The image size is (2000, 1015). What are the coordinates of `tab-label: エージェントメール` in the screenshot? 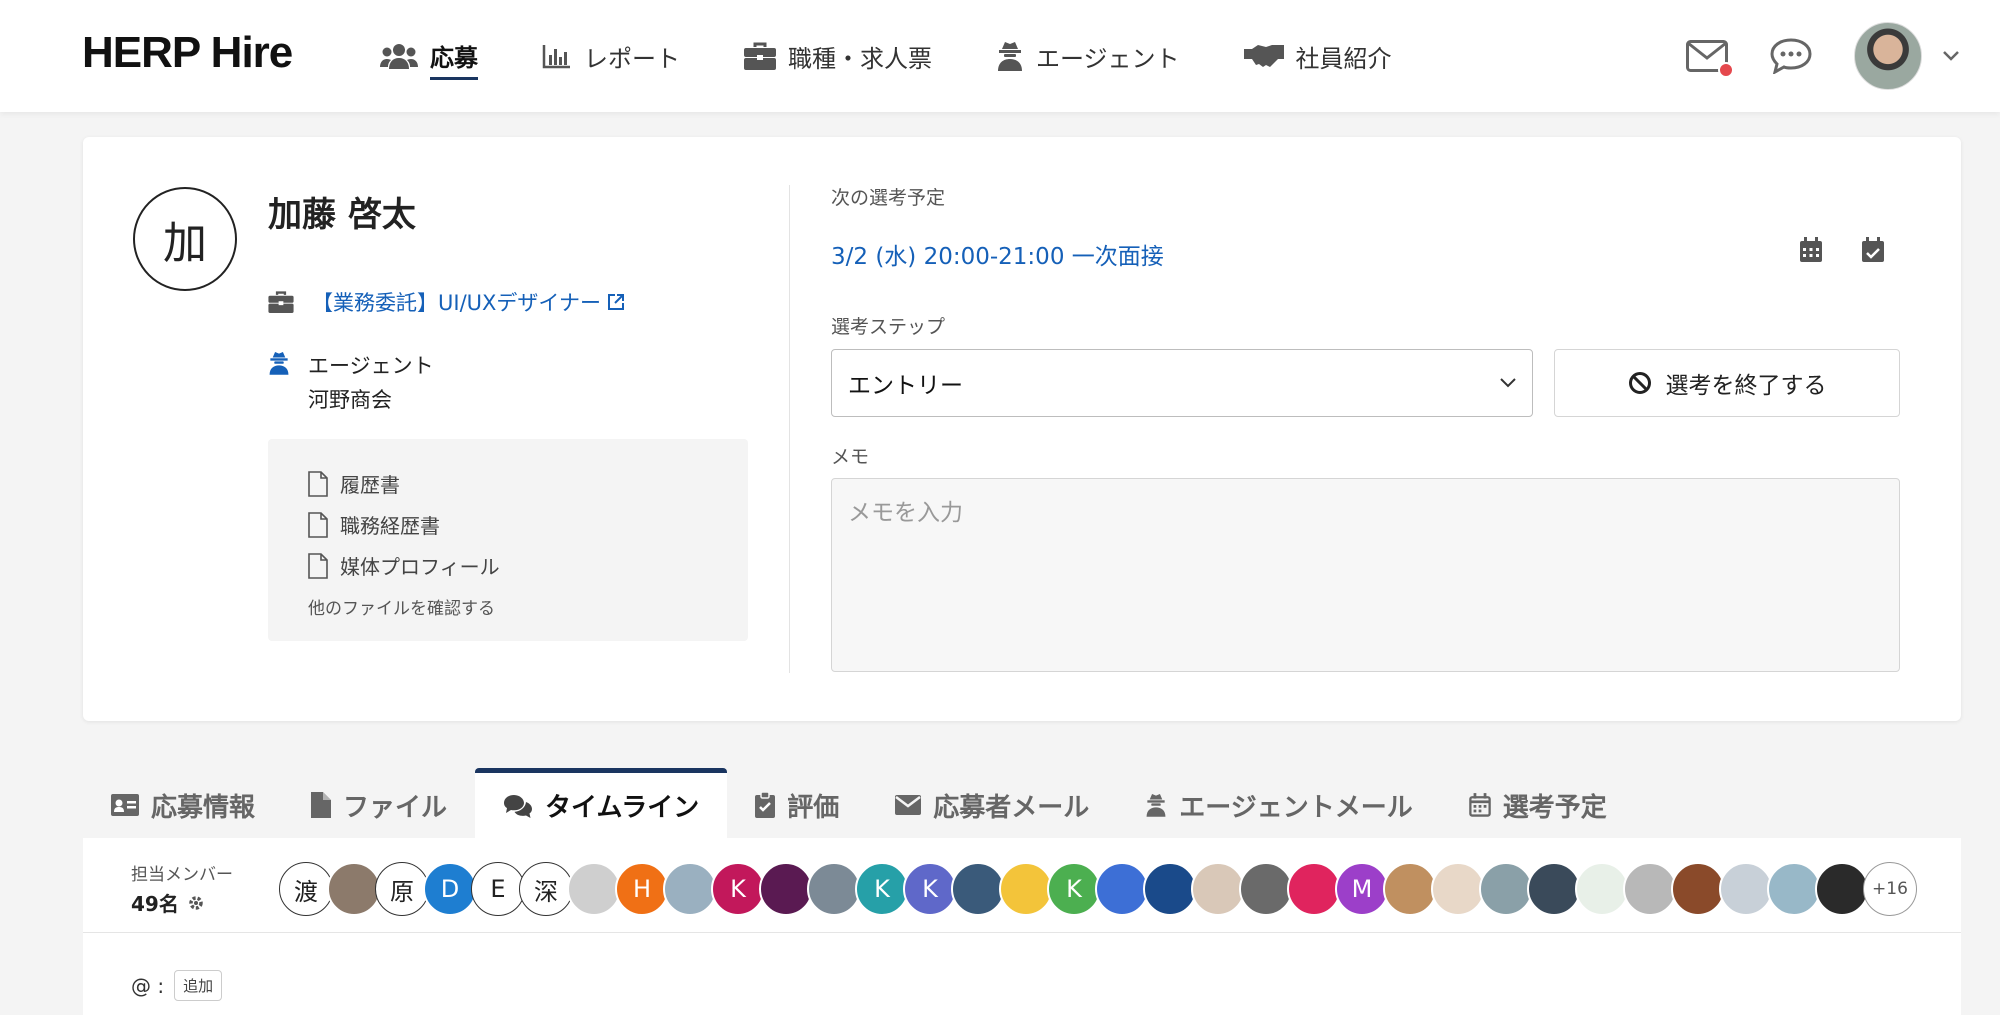 It's located at (1296, 807).